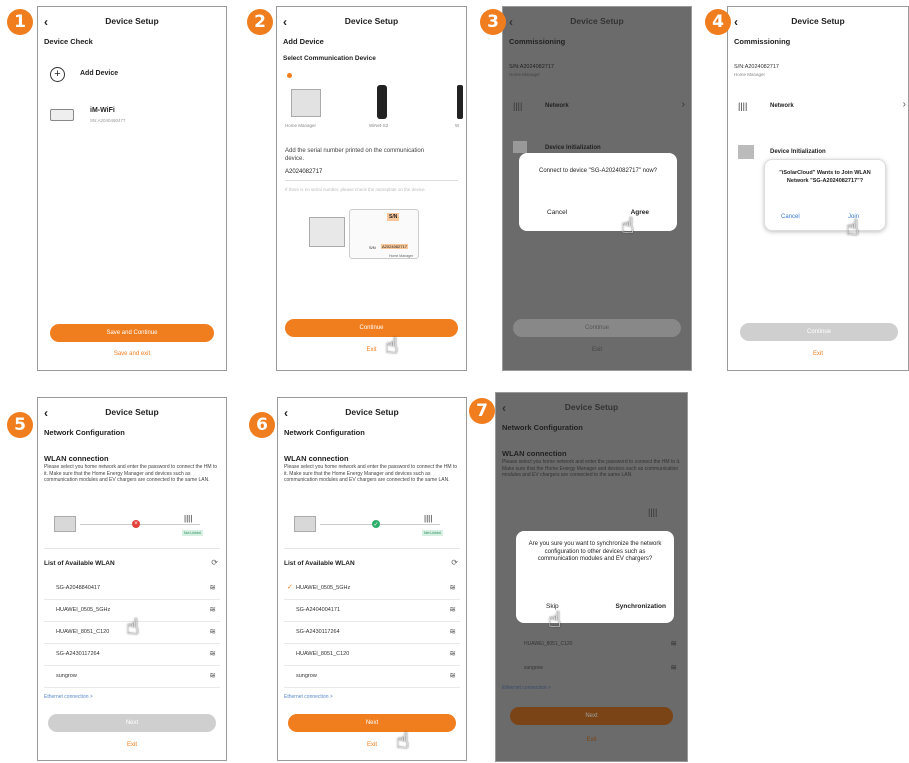 This screenshot has height=763, width=909. What do you see at coordinates (369, 237) in the screenshot?
I see `nameplate-illustration: S/N S/N A2024082717 Home Manager` at bounding box center [369, 237].